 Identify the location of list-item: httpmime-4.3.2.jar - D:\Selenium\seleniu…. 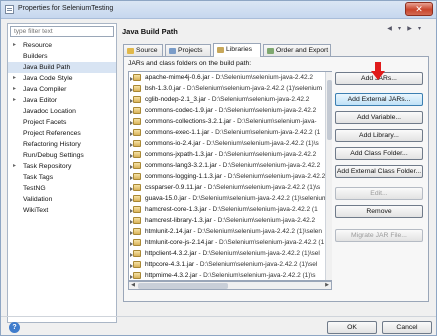
(230, 275).